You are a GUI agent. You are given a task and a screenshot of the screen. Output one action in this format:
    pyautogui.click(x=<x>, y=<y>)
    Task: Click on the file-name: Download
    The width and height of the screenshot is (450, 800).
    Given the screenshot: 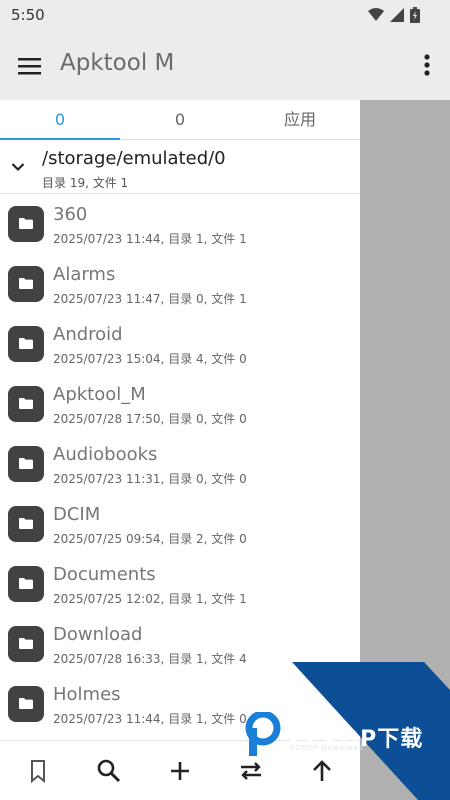 What is the action you would take?
    pyautogui.click(x=98, y=634)
    